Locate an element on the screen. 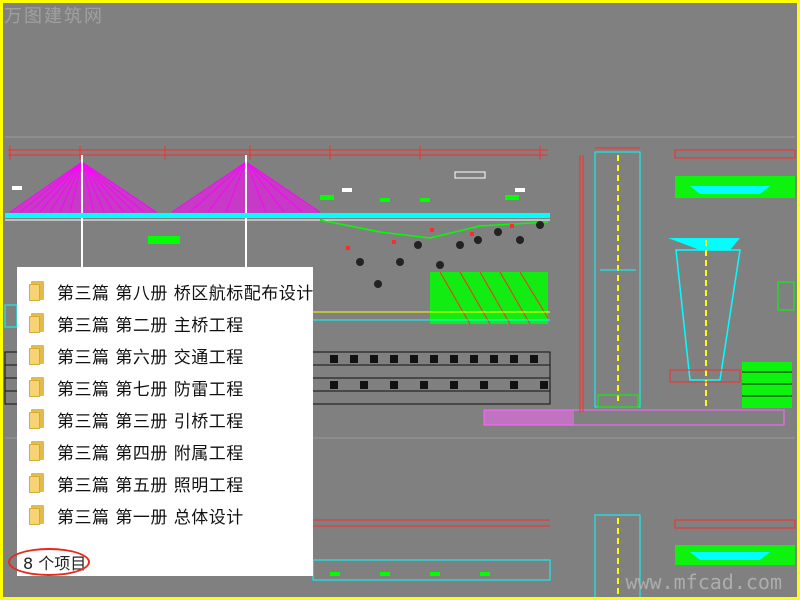 The height and width of the screenshot is (600, 800). folder-item: 第三篇 第四册 附属工程 is located at coordinates (179, 451).